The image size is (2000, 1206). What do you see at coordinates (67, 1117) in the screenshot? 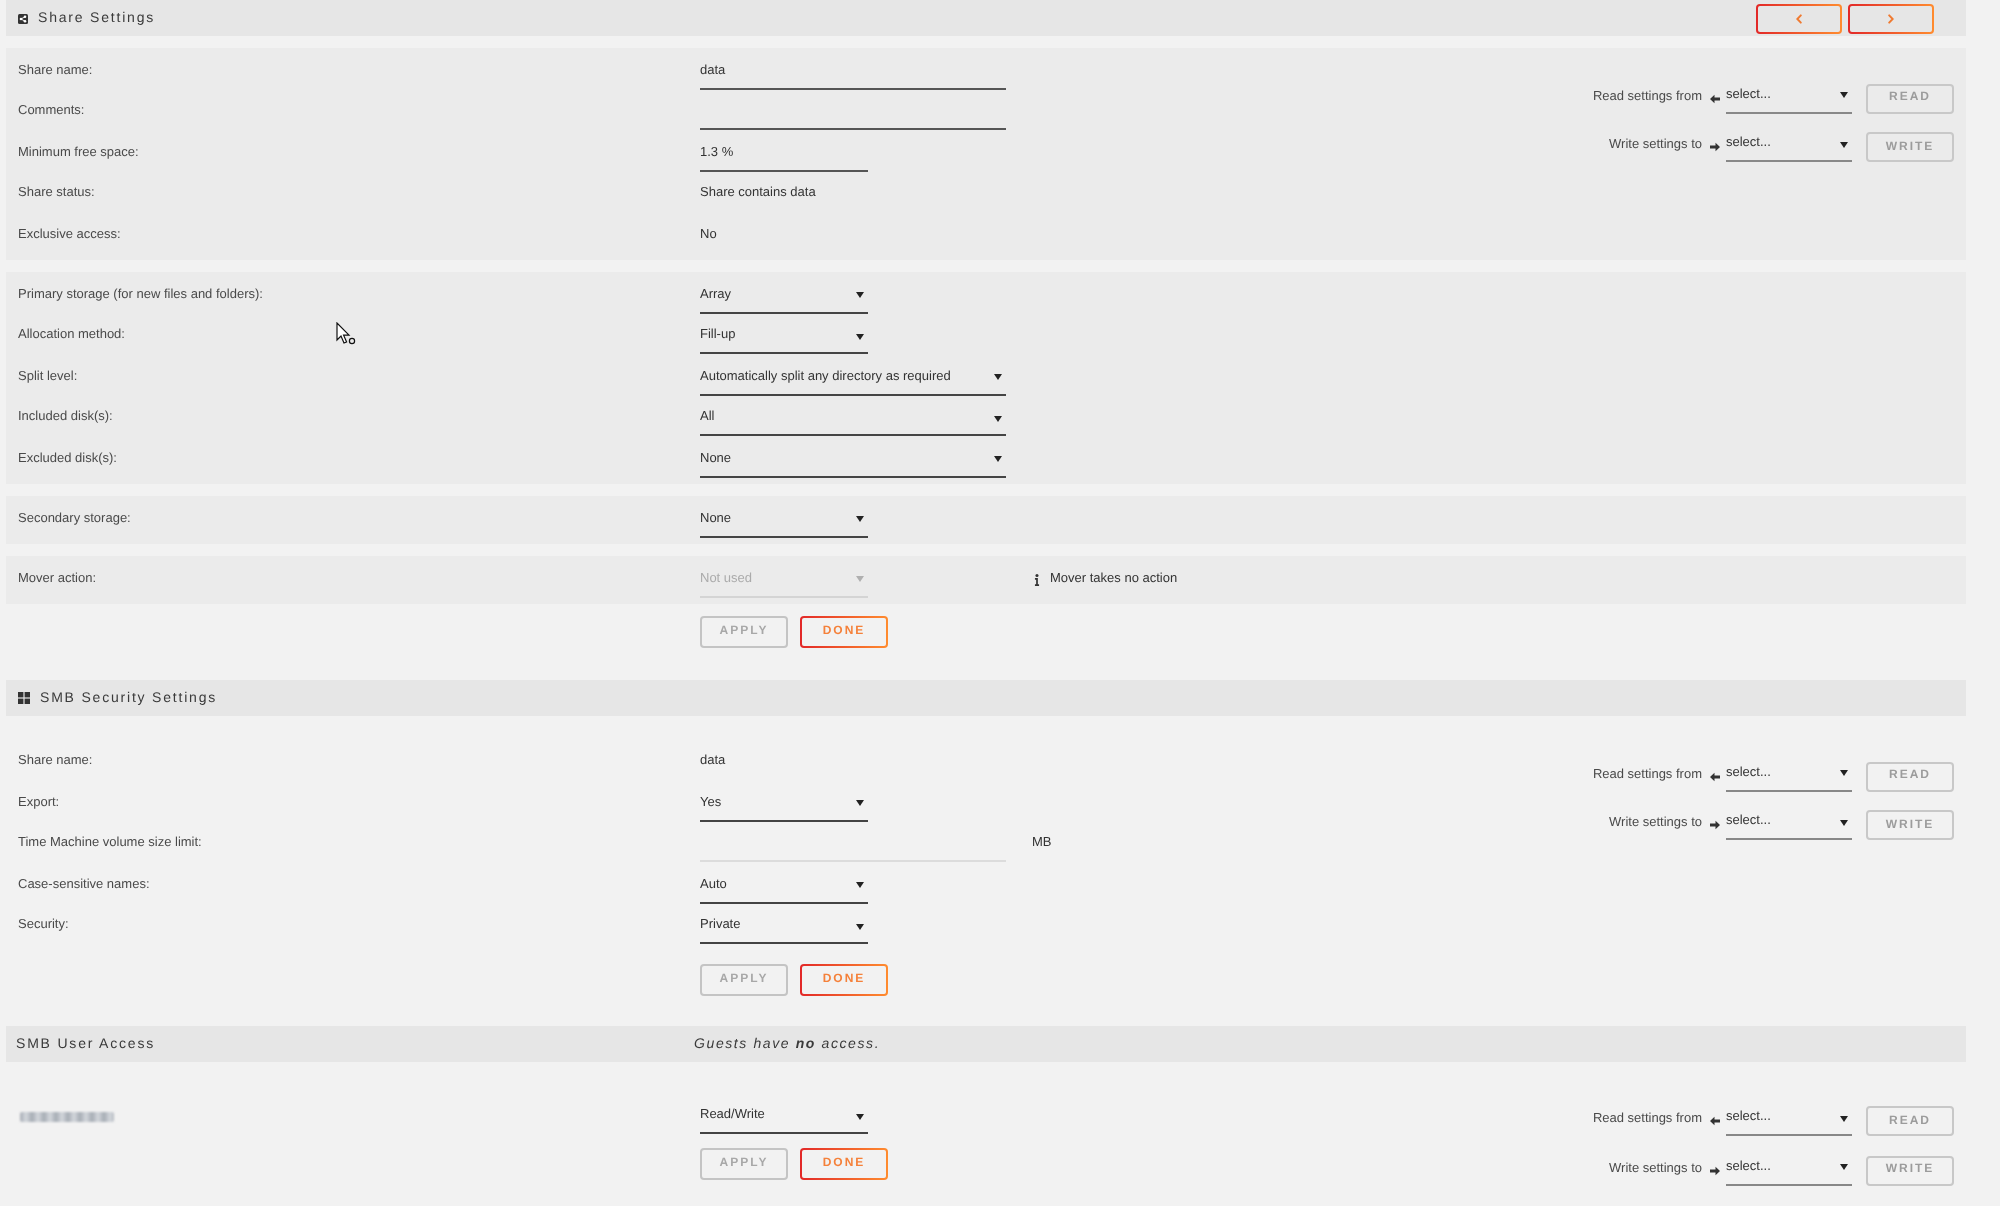
I see `blurred-username` at bounding box center [67, 1117].